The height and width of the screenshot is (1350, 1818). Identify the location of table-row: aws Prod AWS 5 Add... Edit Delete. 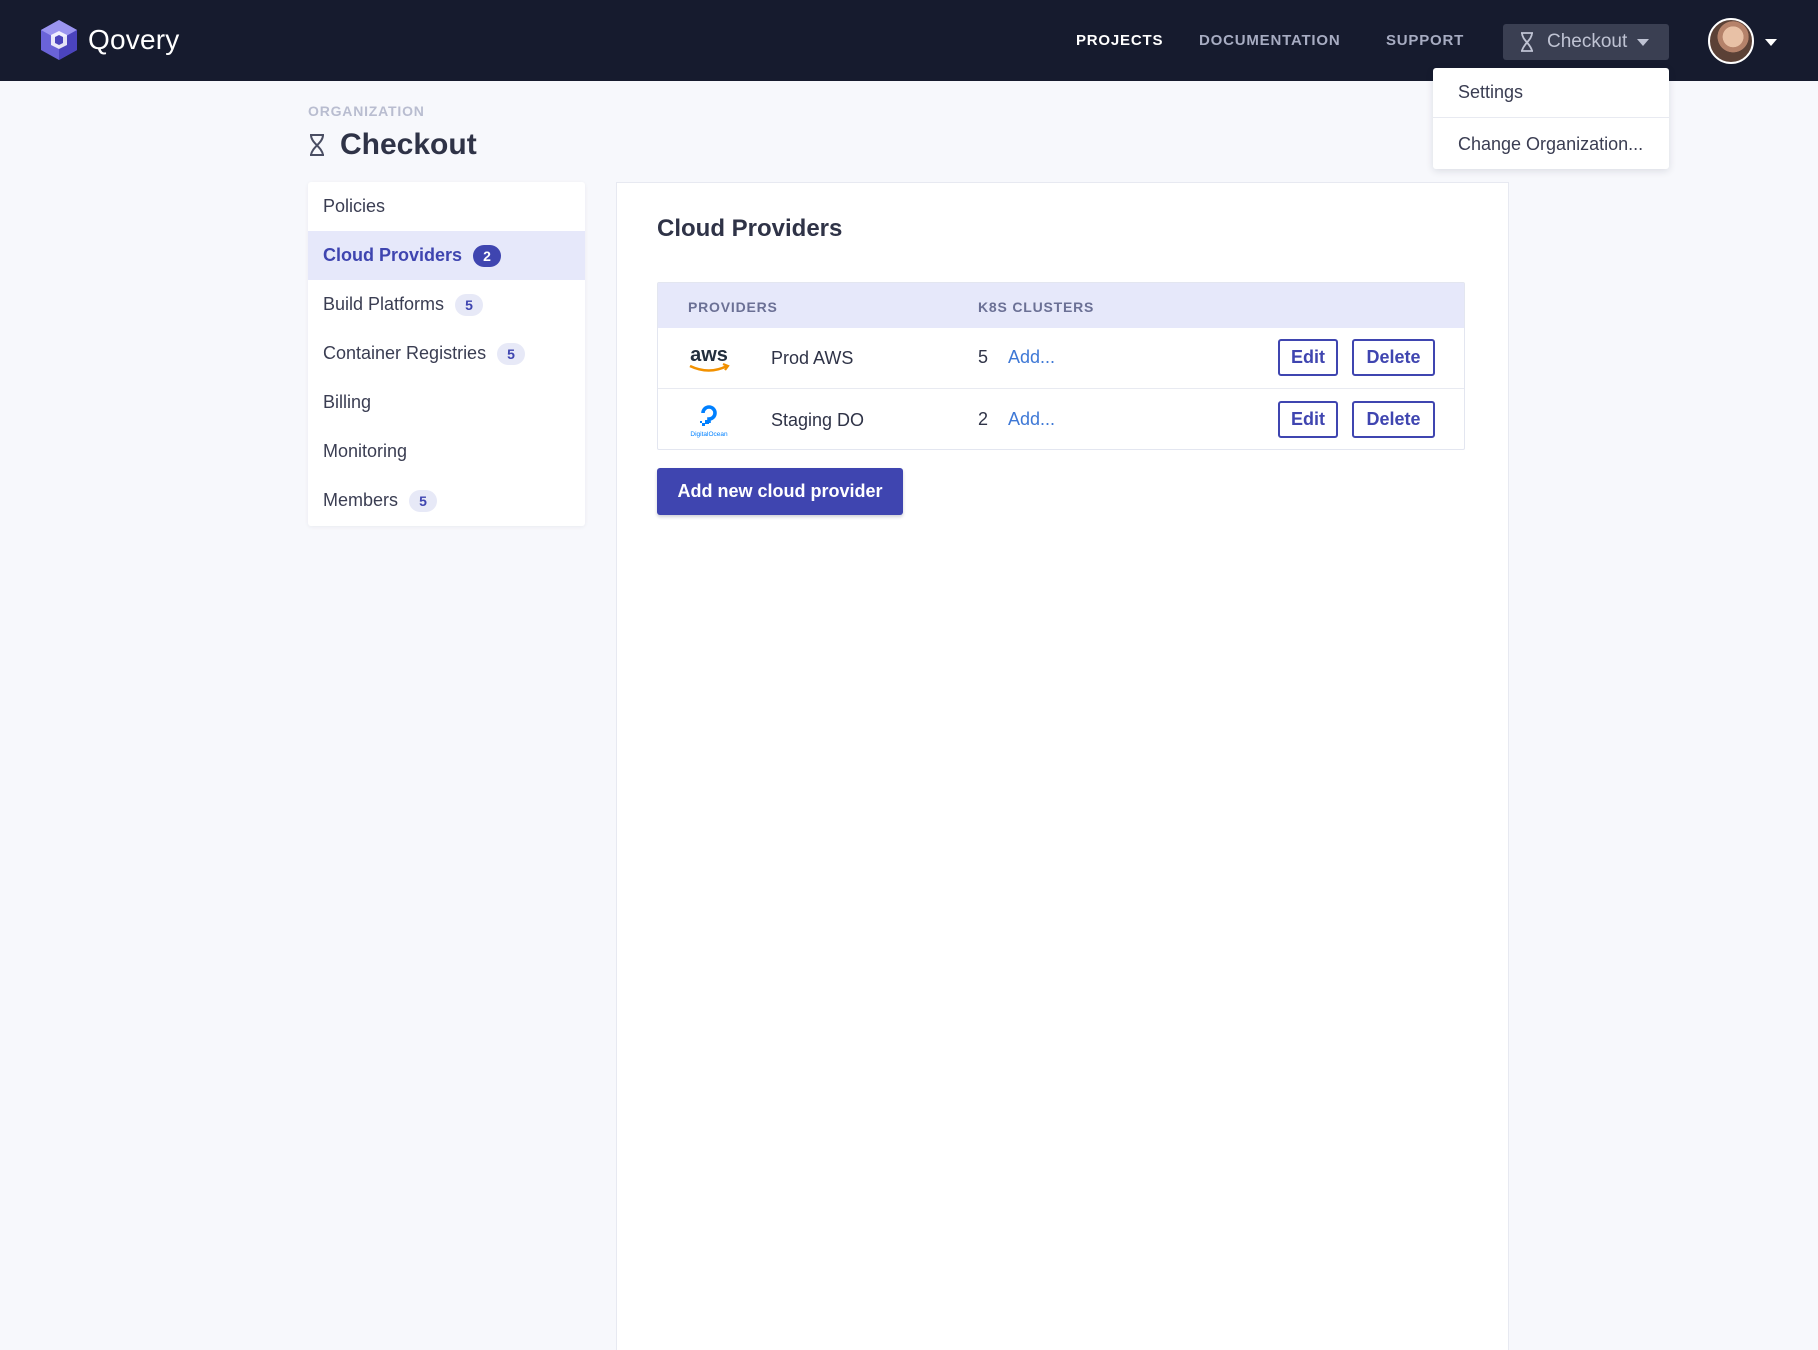
(1061, 358).